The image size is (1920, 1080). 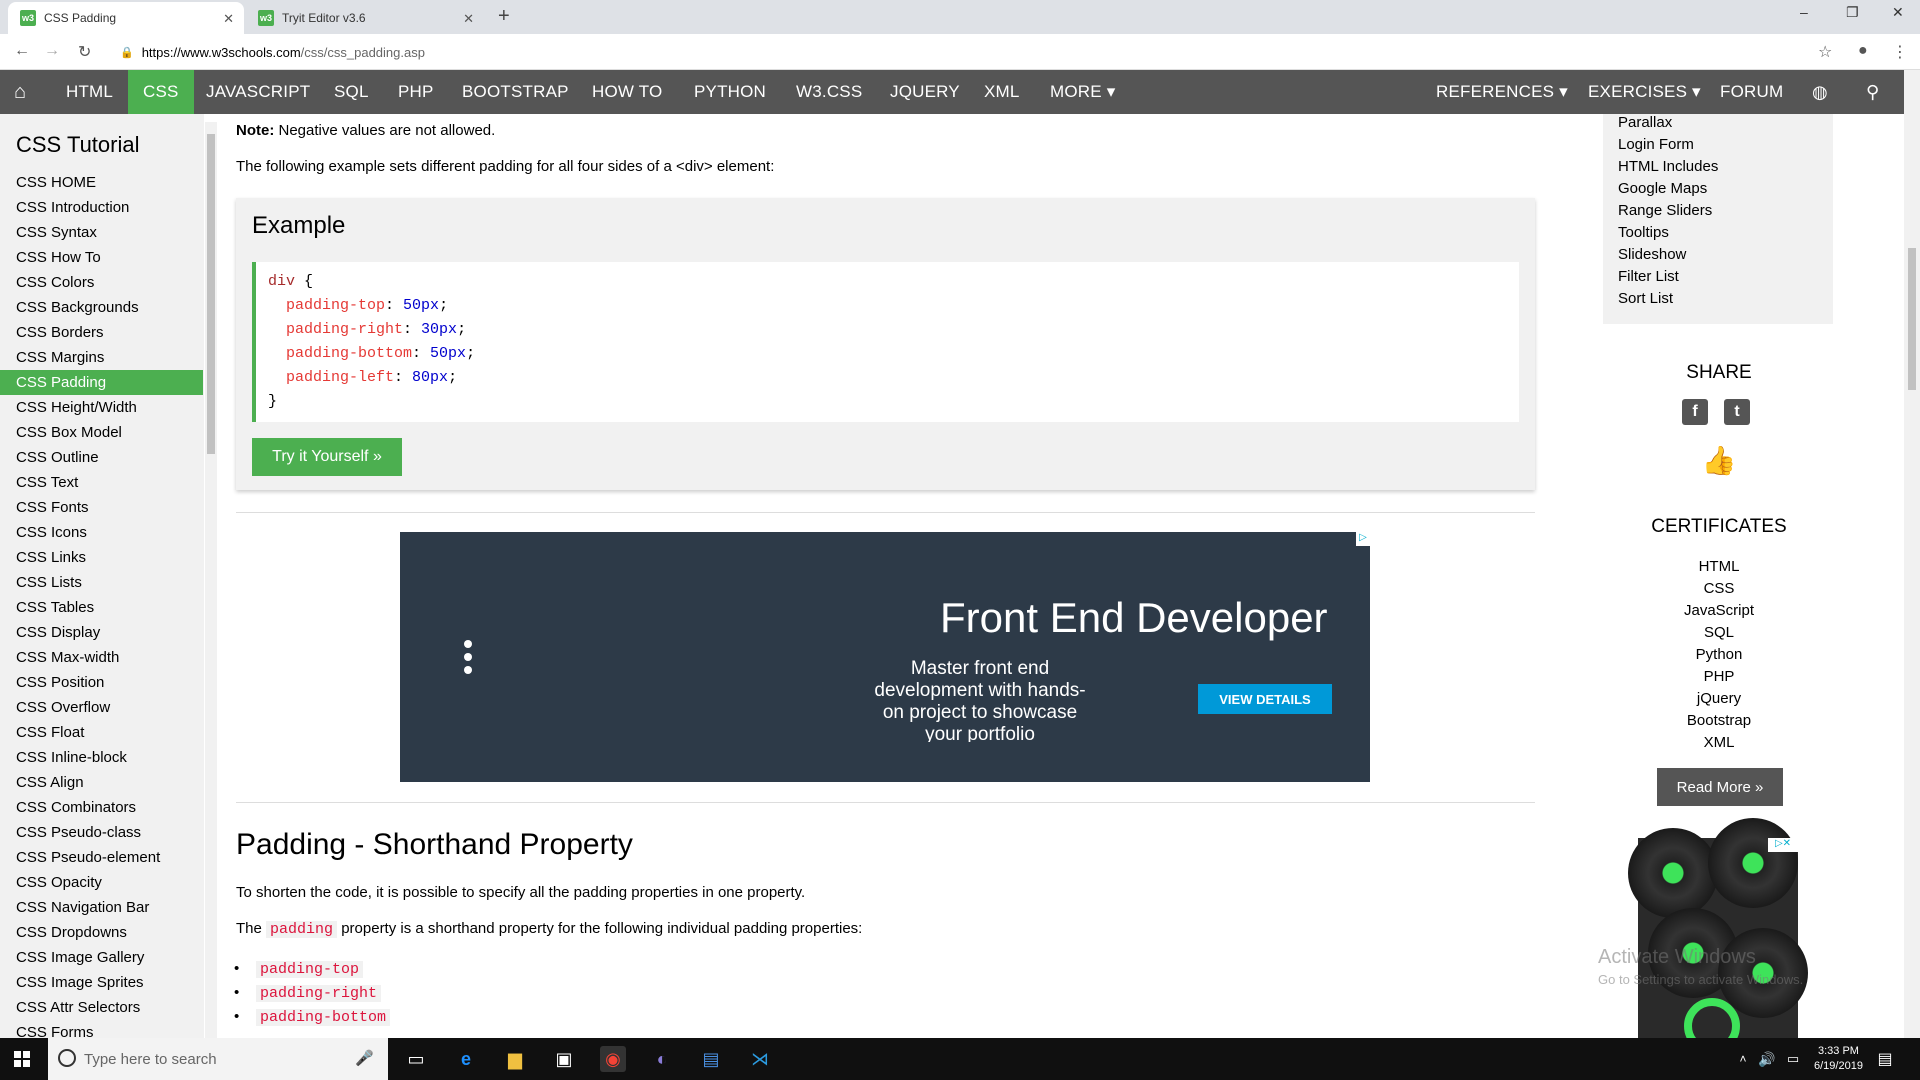 What do you see at coordinates (925, 92) in the screenshot?
I see `nav-jquery: JQUERY` at bounding box center [925, 92].